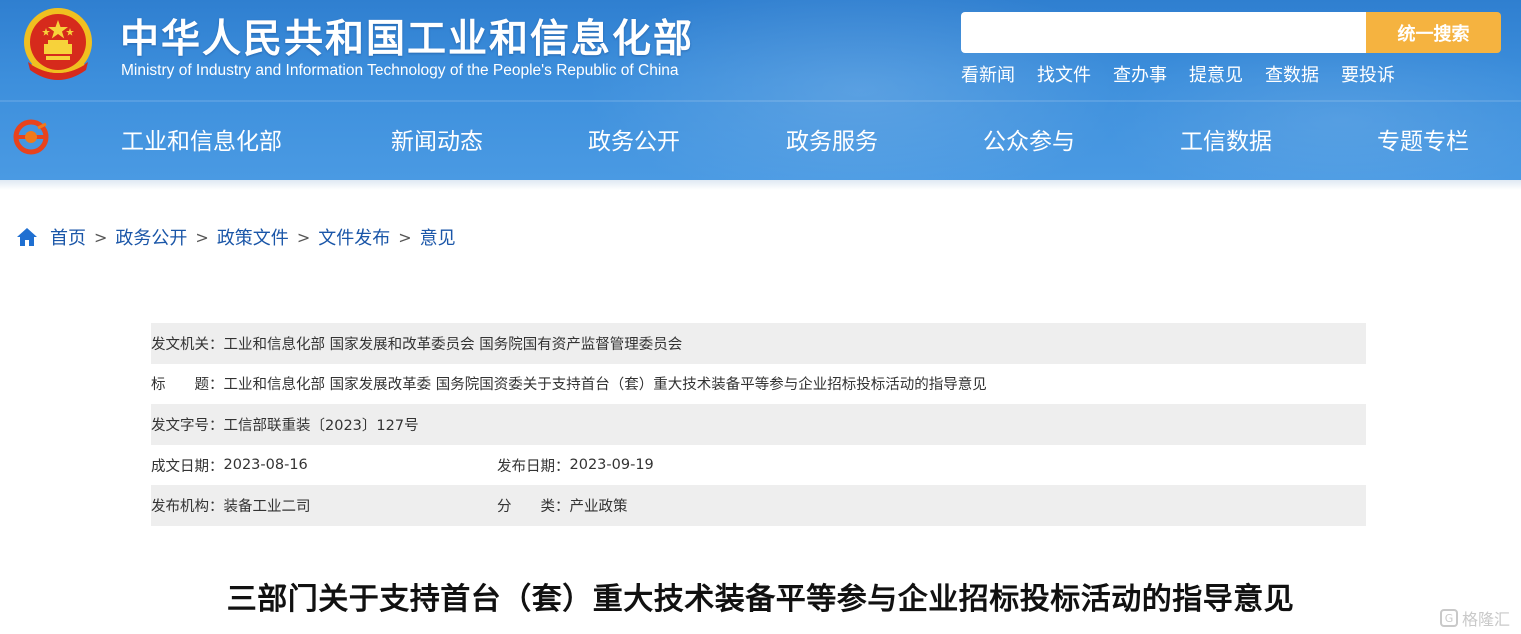 This screenshot has width=1521, height=634. I want to click on breadcrumb-government-affairs: 政务公开, so click(151, 237).